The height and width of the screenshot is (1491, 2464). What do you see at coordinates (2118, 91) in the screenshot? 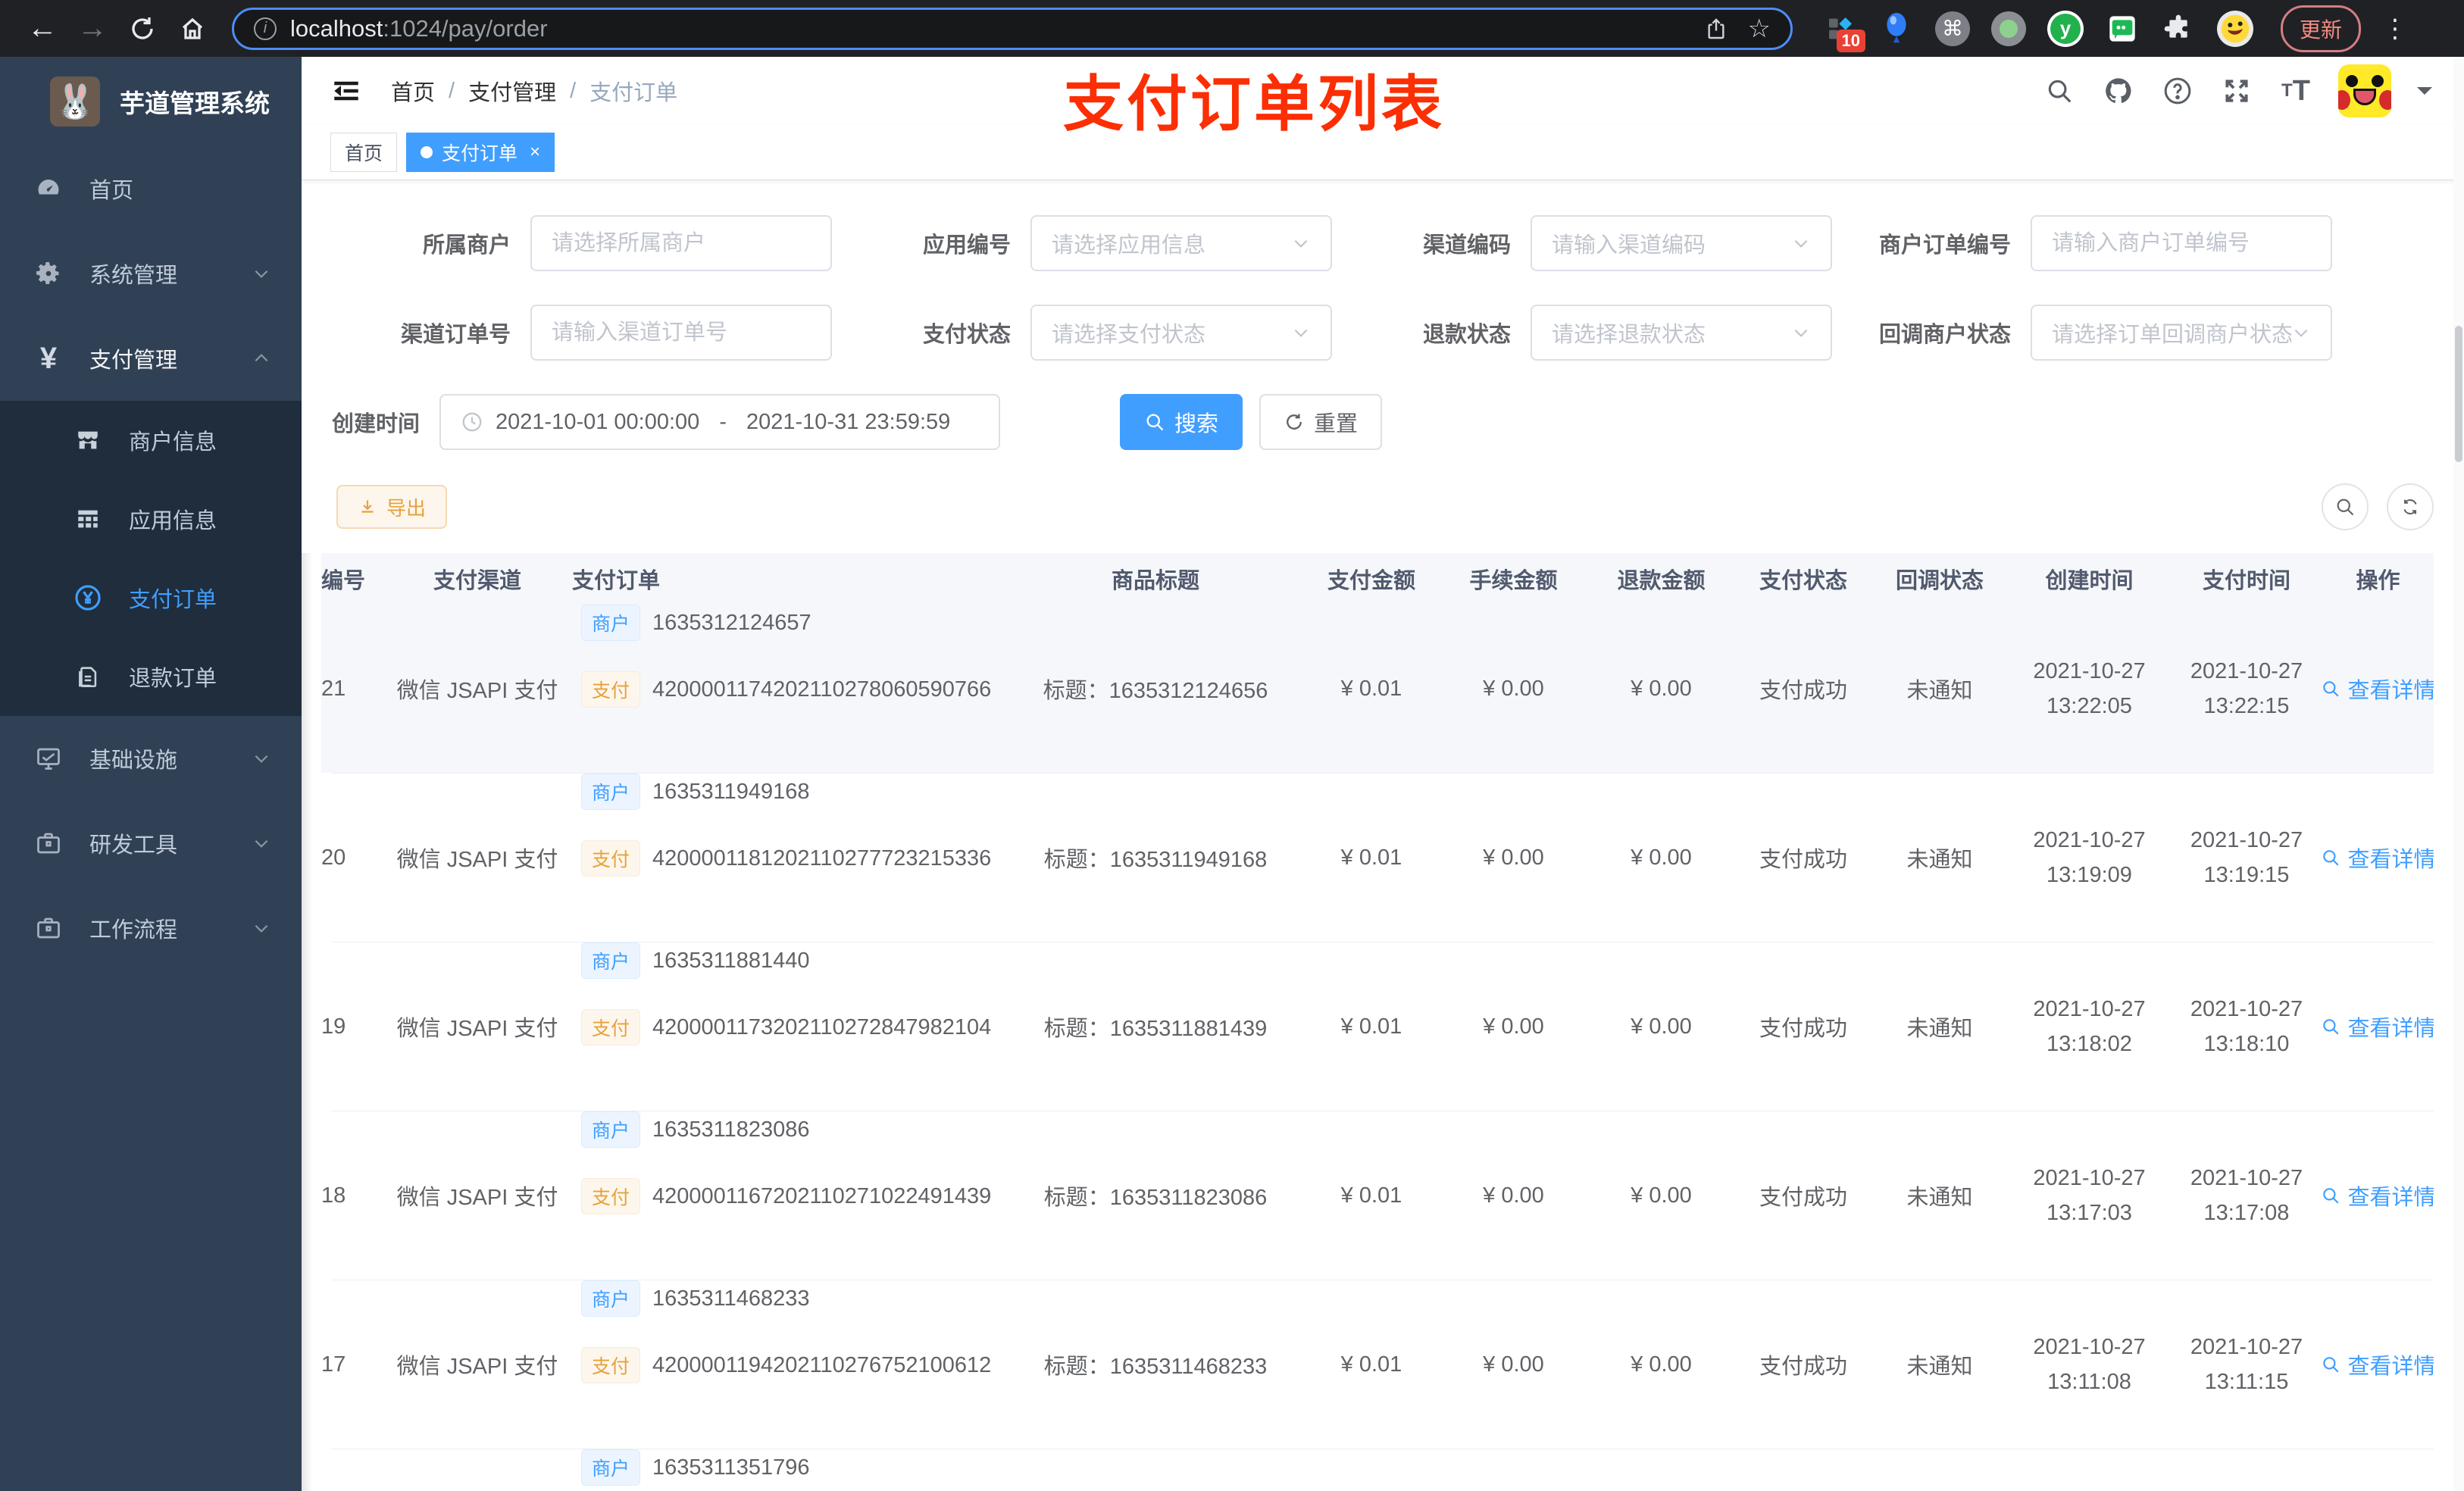
I see `github-icon` at bounding box center [2118, 91].